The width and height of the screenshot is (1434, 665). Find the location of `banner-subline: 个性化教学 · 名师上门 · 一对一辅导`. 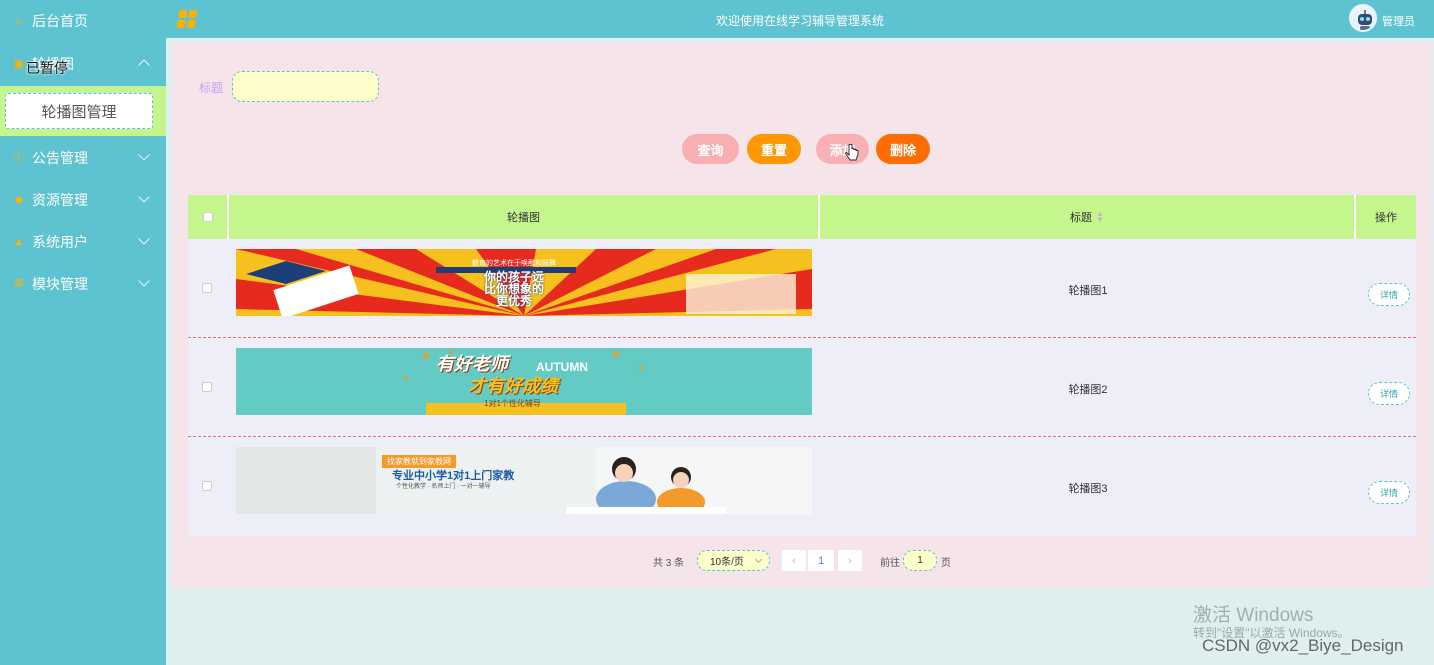

banner-subline: 个性化教学 · 名师上门 · 一对一辅导 is located at coordinates (443, 487).